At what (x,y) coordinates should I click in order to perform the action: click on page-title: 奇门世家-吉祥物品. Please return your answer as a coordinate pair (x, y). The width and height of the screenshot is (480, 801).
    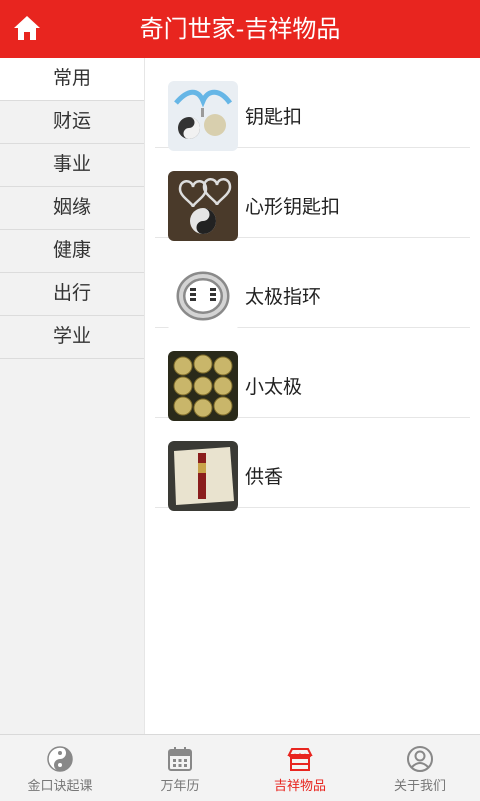
    Looking at the image, I should click on (240, 29).